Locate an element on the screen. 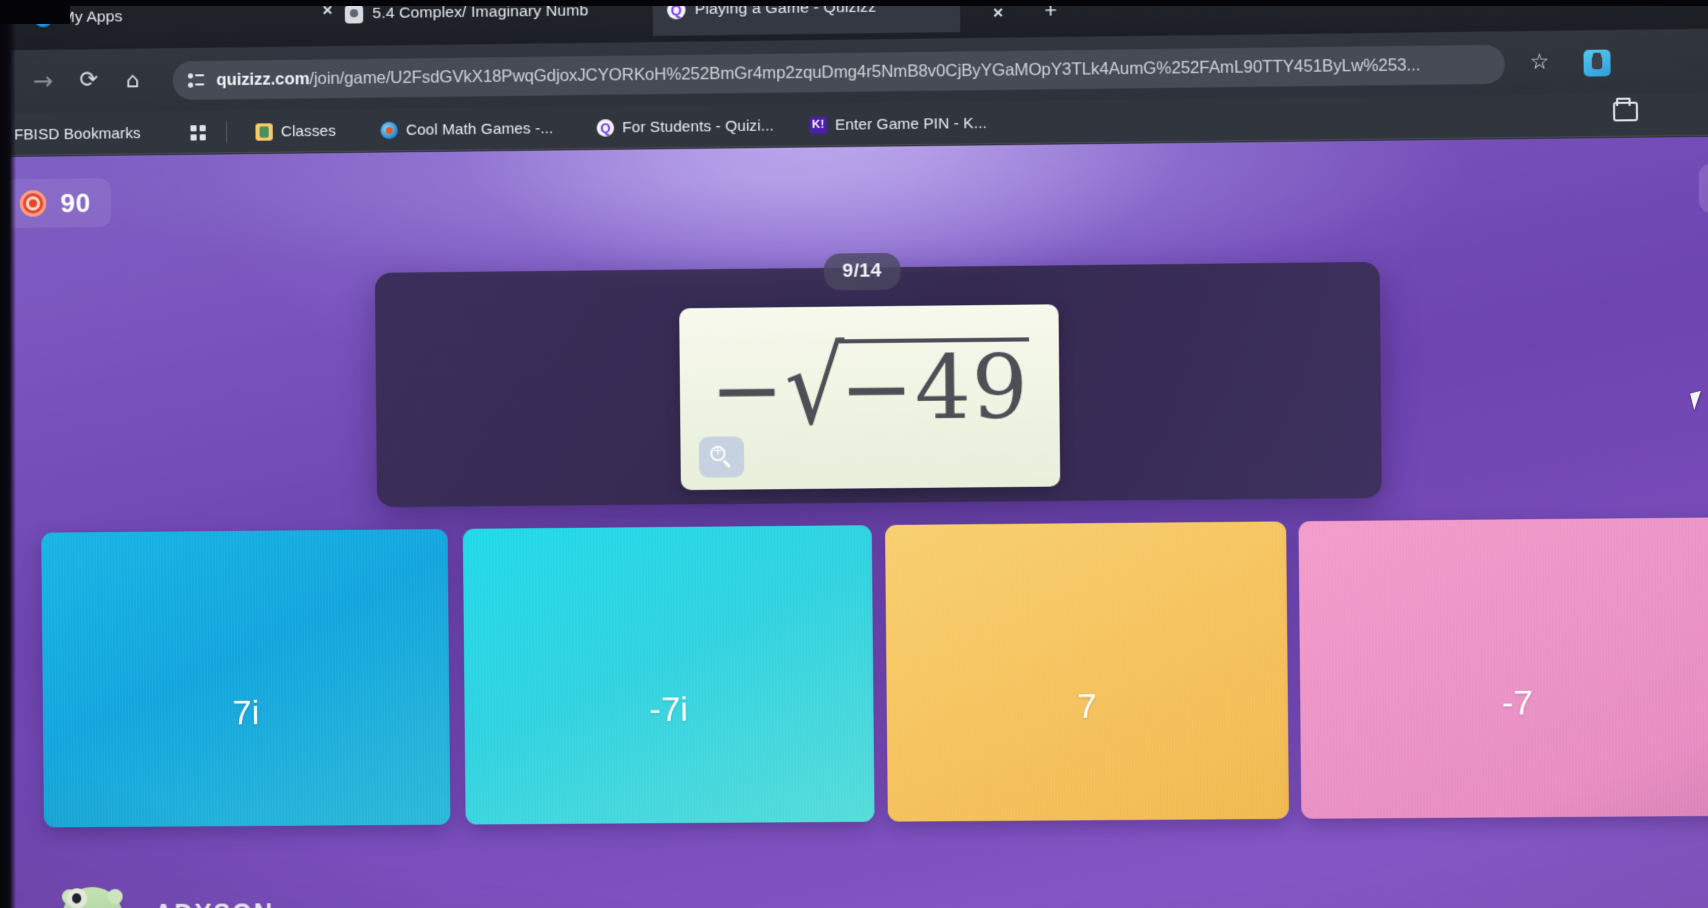 The width and height of the screenshot is (1708, 908). reload-icon: ⟳ is located at coordinates (88, 80).